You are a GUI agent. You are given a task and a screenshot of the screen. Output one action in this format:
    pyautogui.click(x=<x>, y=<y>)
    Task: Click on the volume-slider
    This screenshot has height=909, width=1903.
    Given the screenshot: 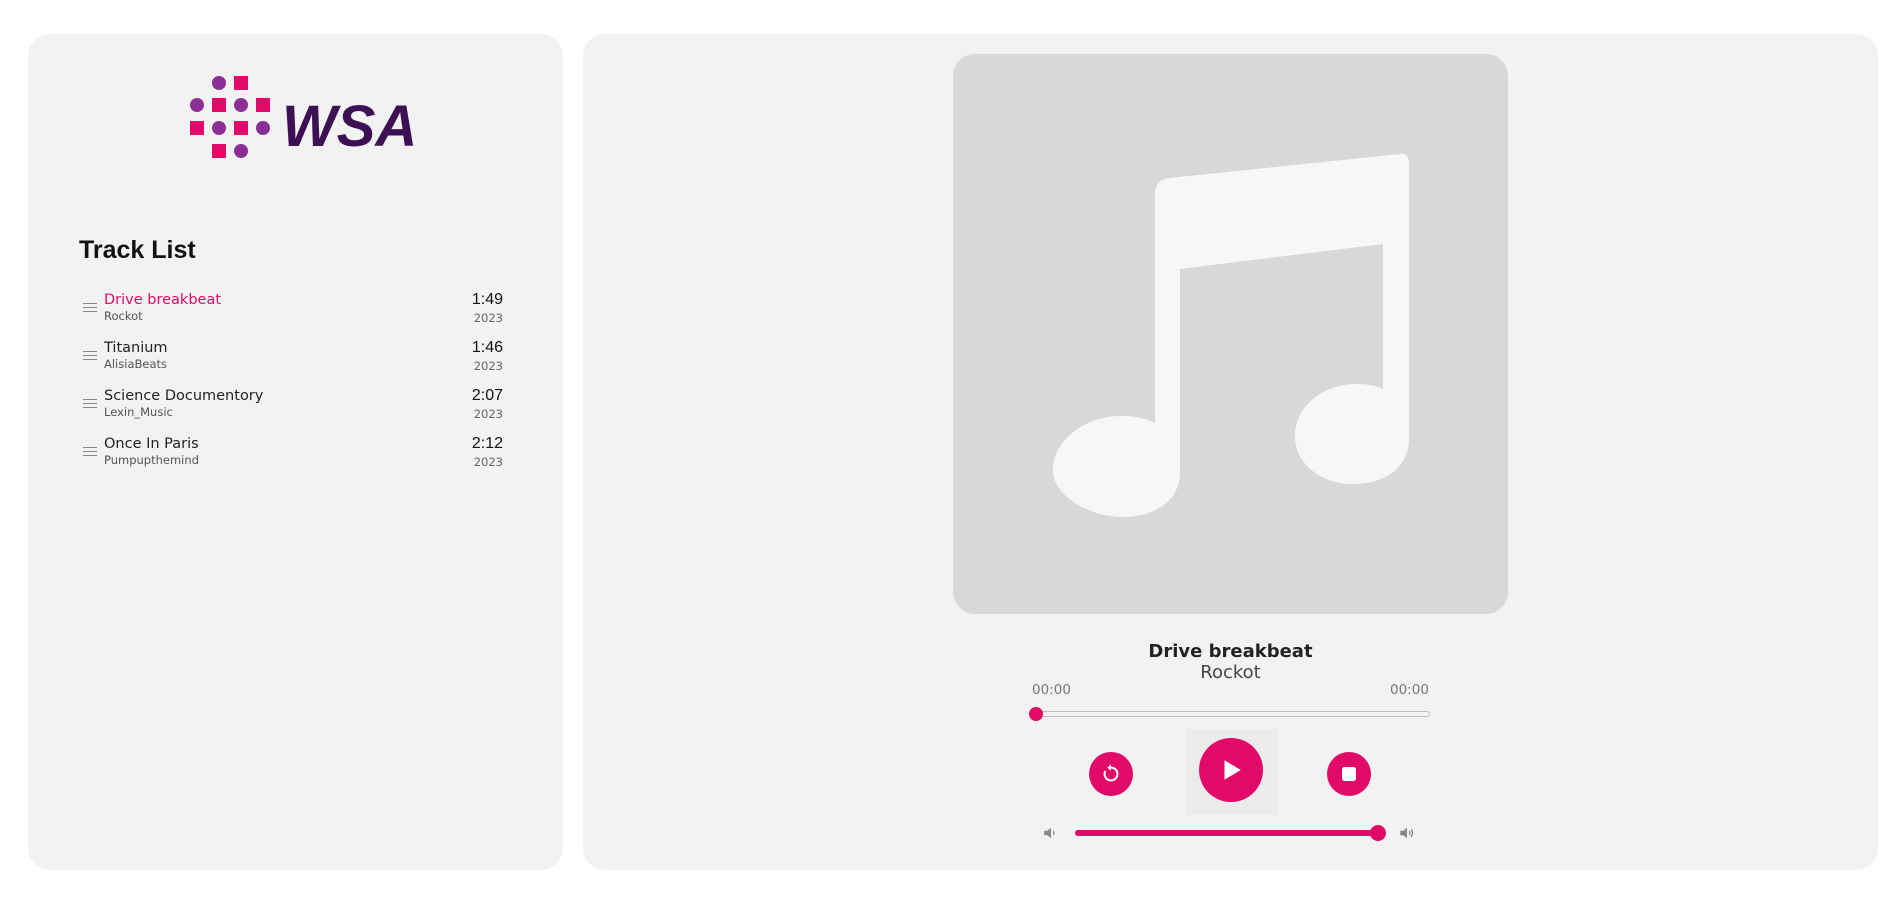 What is the action you would take?
    pyautogui.click(x=1230, y=833)
    